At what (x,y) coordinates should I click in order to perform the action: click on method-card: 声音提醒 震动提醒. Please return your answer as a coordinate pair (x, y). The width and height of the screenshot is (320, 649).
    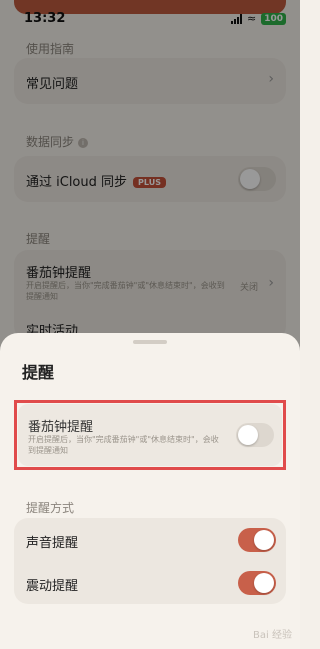
    Looking at the image, I should click on (150, 561).